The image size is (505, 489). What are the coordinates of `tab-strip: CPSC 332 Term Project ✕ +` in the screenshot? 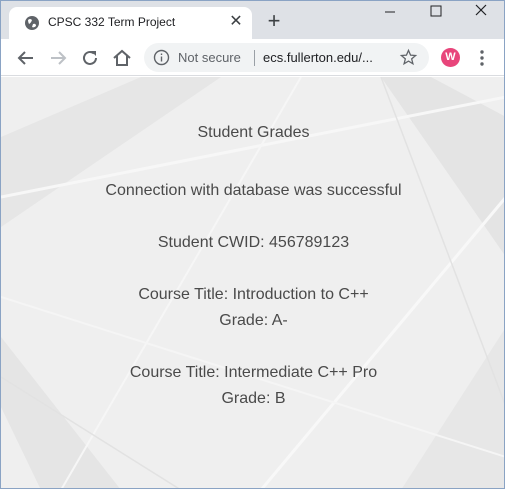 It's located at (253, 20).